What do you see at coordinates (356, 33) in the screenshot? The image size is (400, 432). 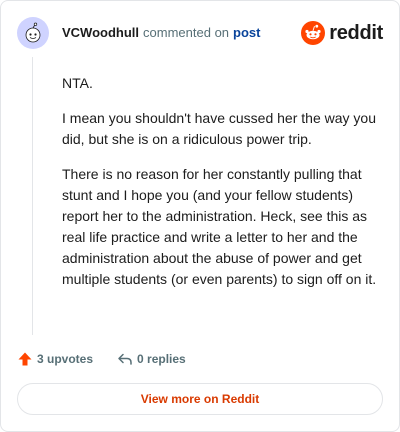 I see `reddit-wordmark: reddit` at bounding box center [356, 33].